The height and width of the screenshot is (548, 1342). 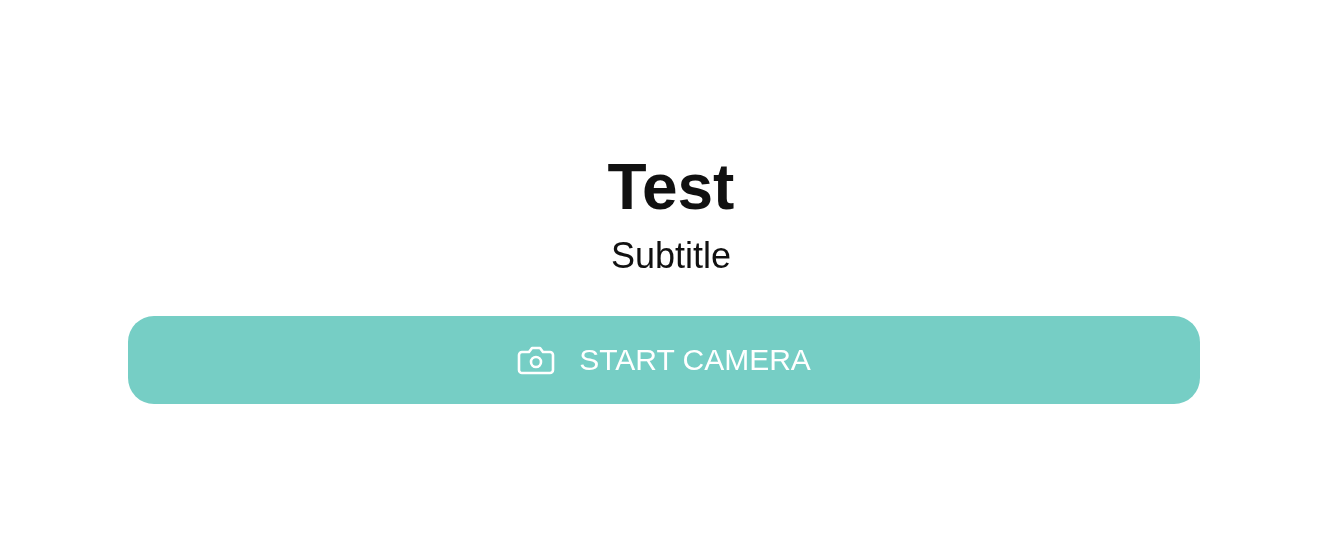 What do you see at coordinates (671, 256) in the screenshot?
I see `page-subtitle: Subtitle` at bounding box center [671, 256].